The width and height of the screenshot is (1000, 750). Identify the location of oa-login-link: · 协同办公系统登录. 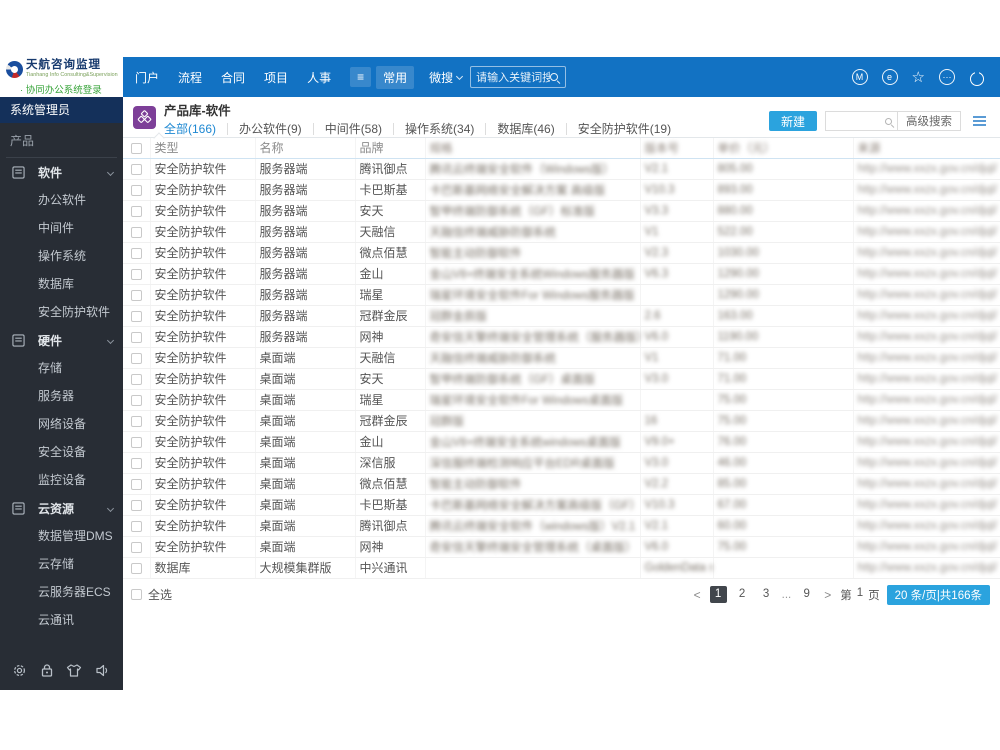
(69, 89).